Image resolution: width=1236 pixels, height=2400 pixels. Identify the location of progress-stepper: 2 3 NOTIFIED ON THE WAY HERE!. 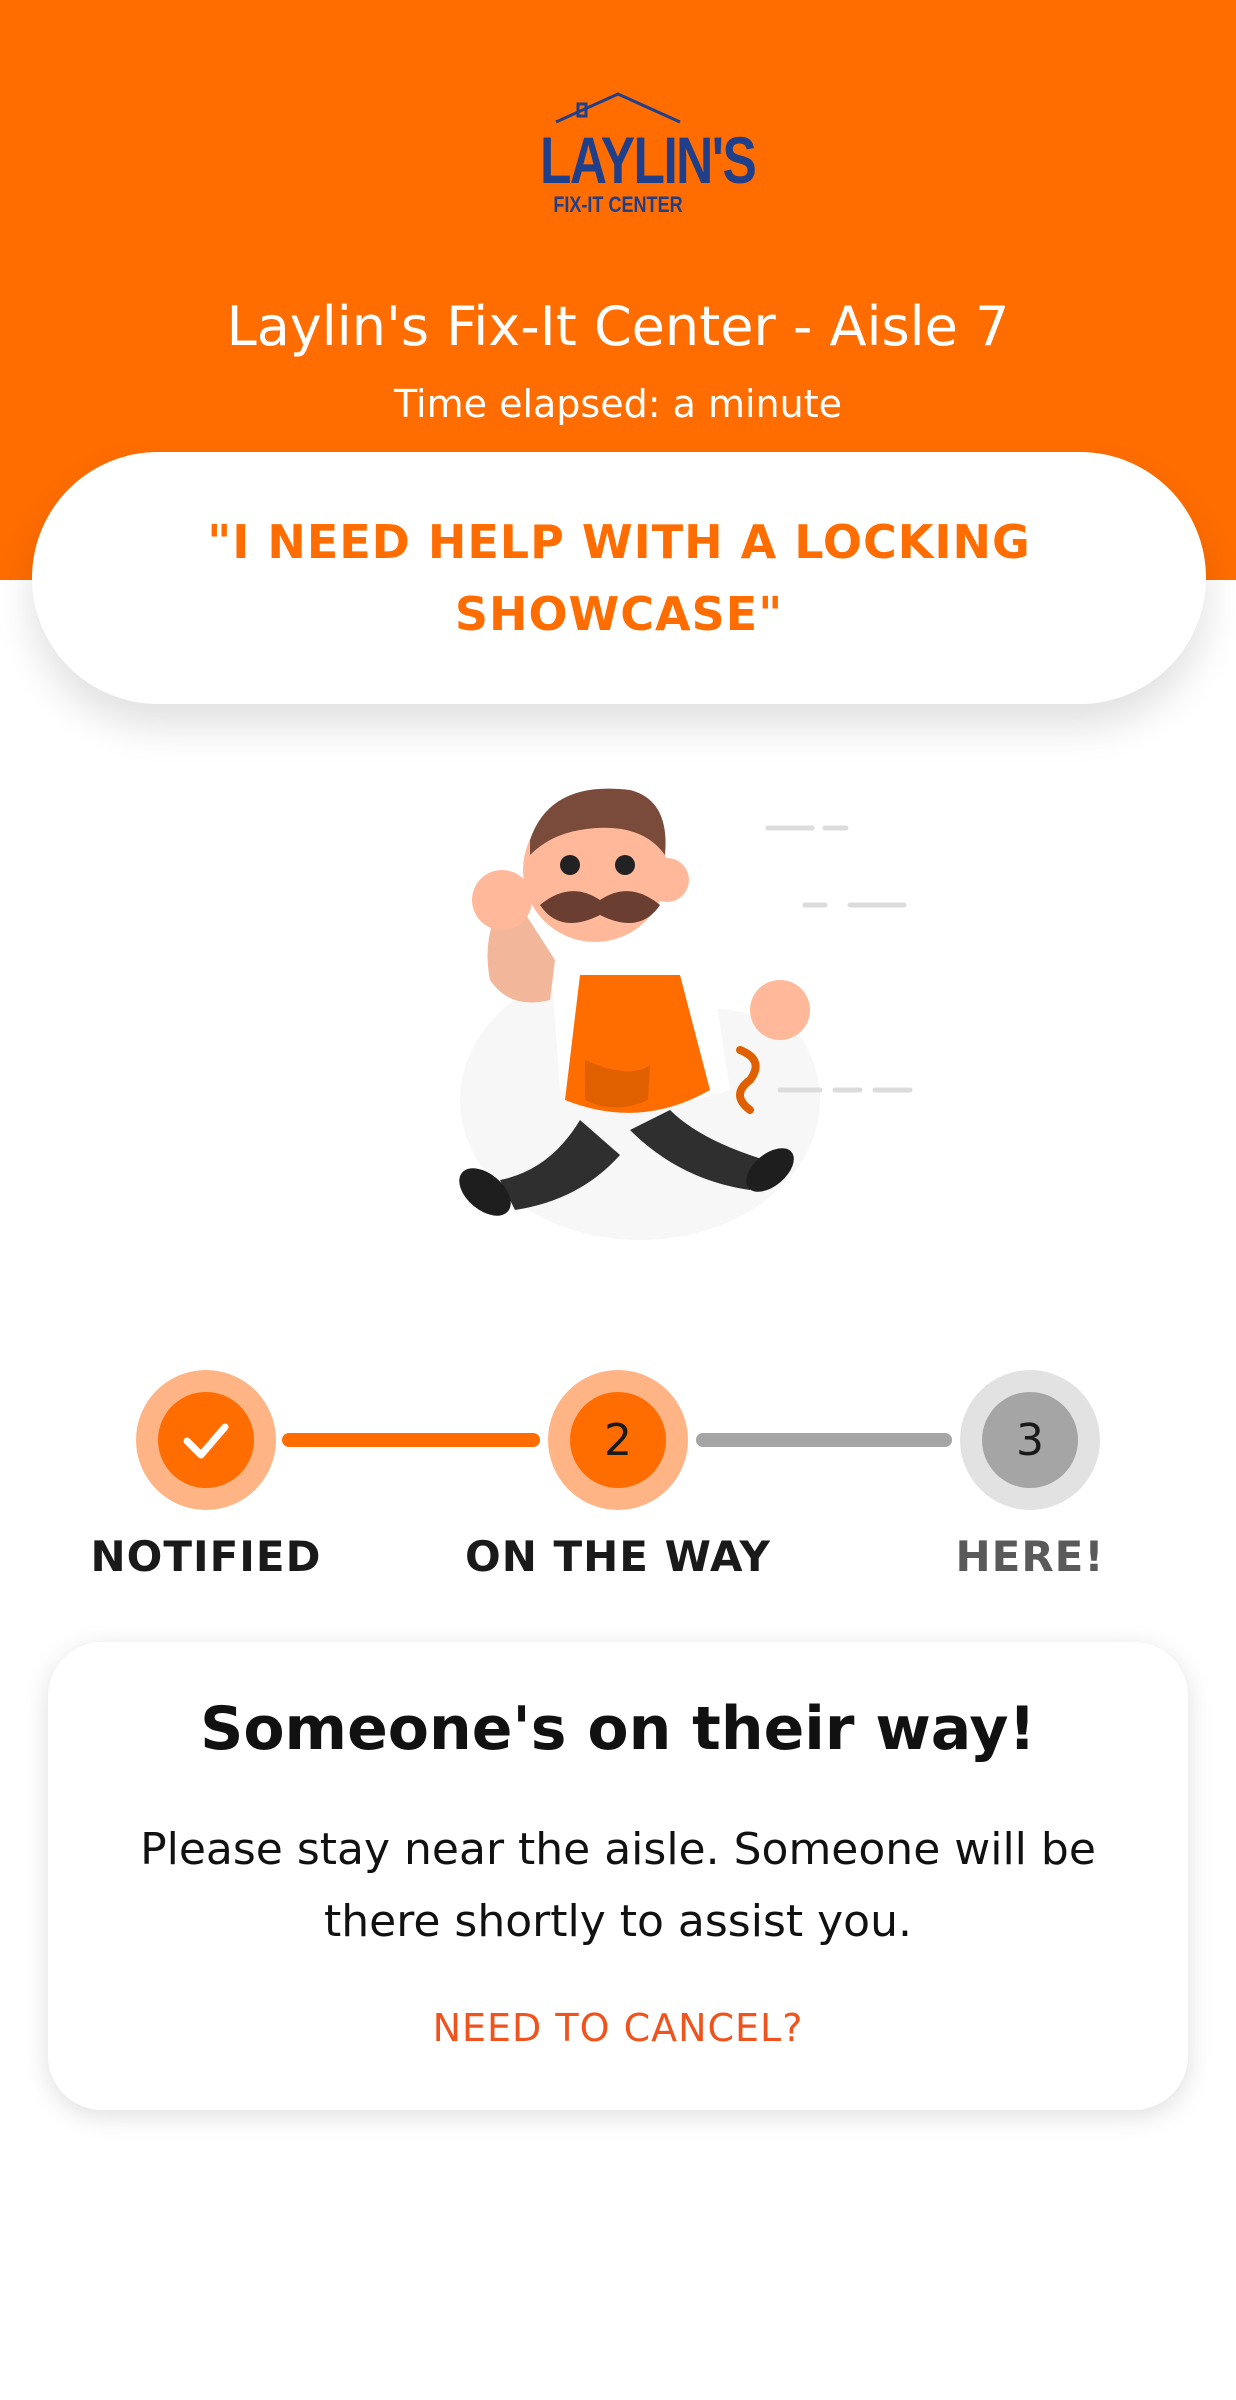
(618, 1490).